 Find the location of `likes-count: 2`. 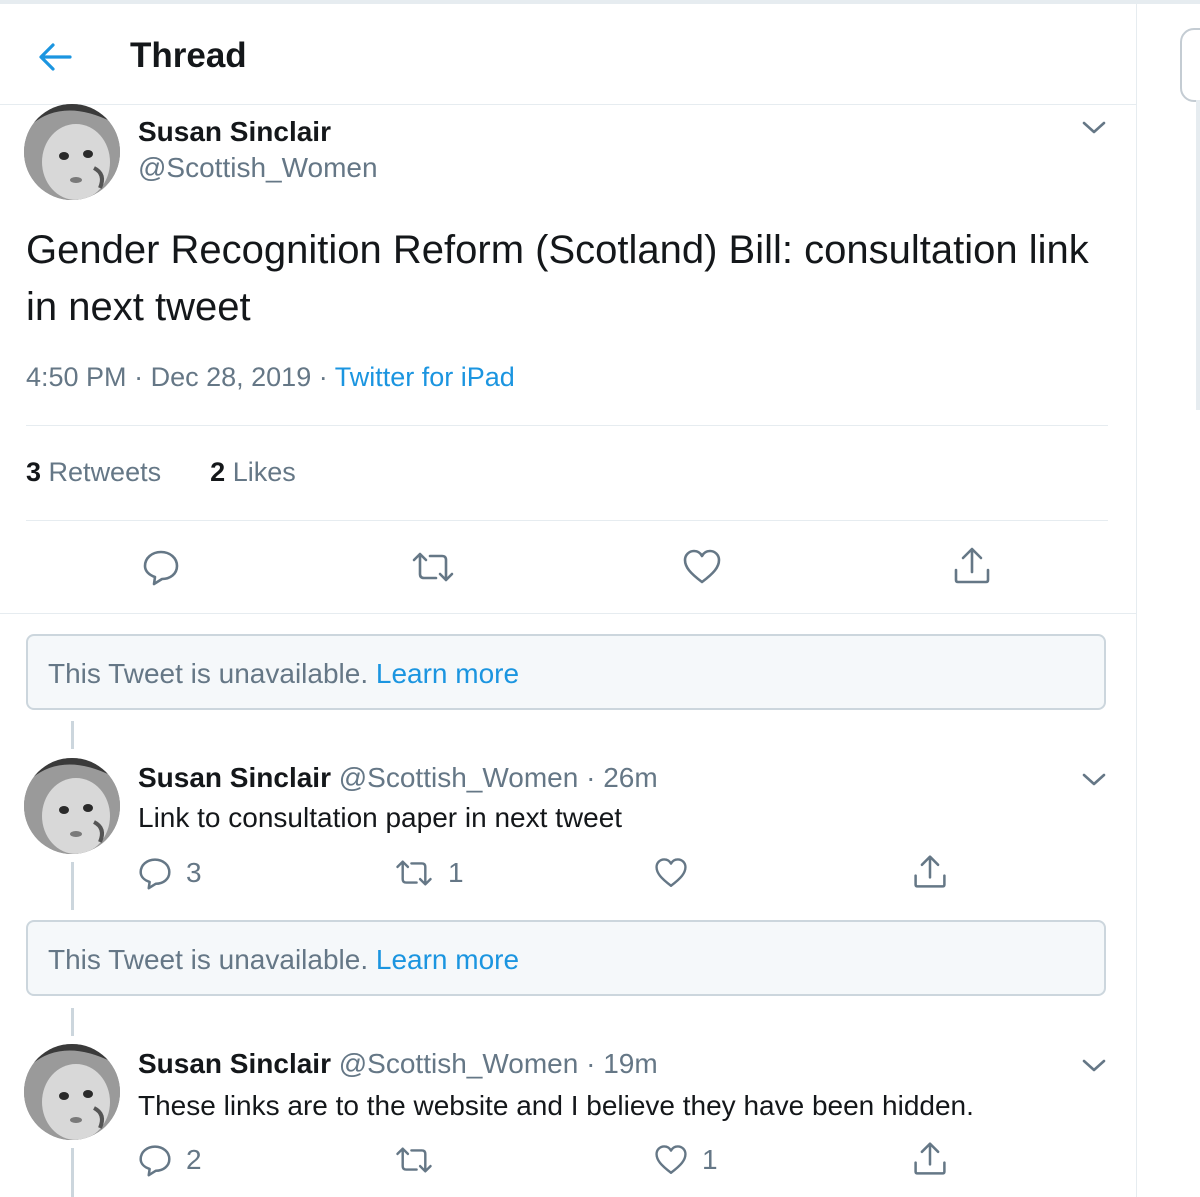

likes-count: 2 is located at coordinates (218, 472).